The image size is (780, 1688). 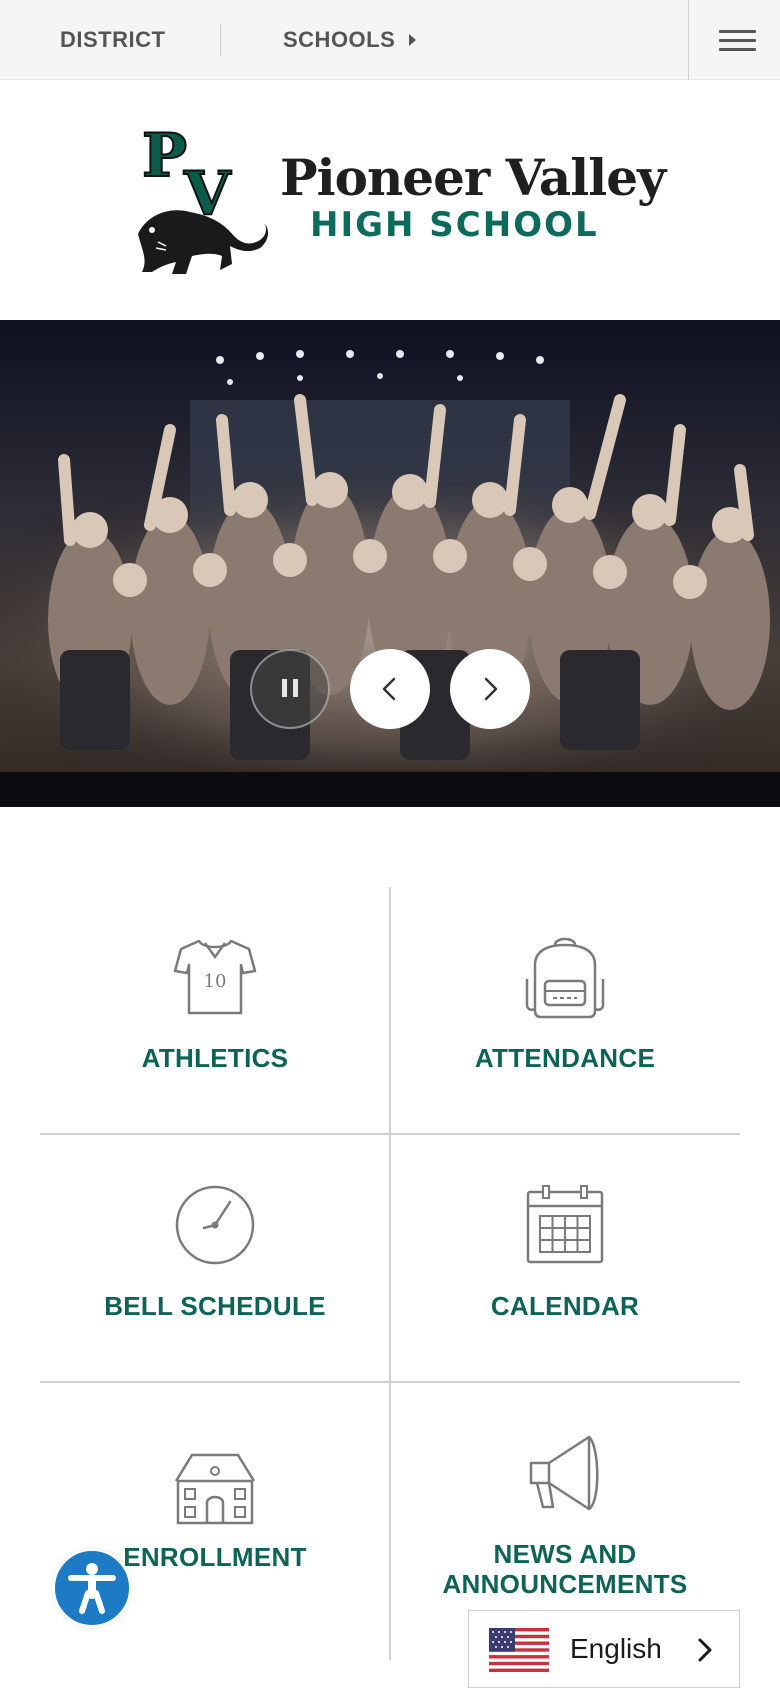 I want to click on top-bar: DISTRICT SCHOOLS, so click(x=390, y=40).